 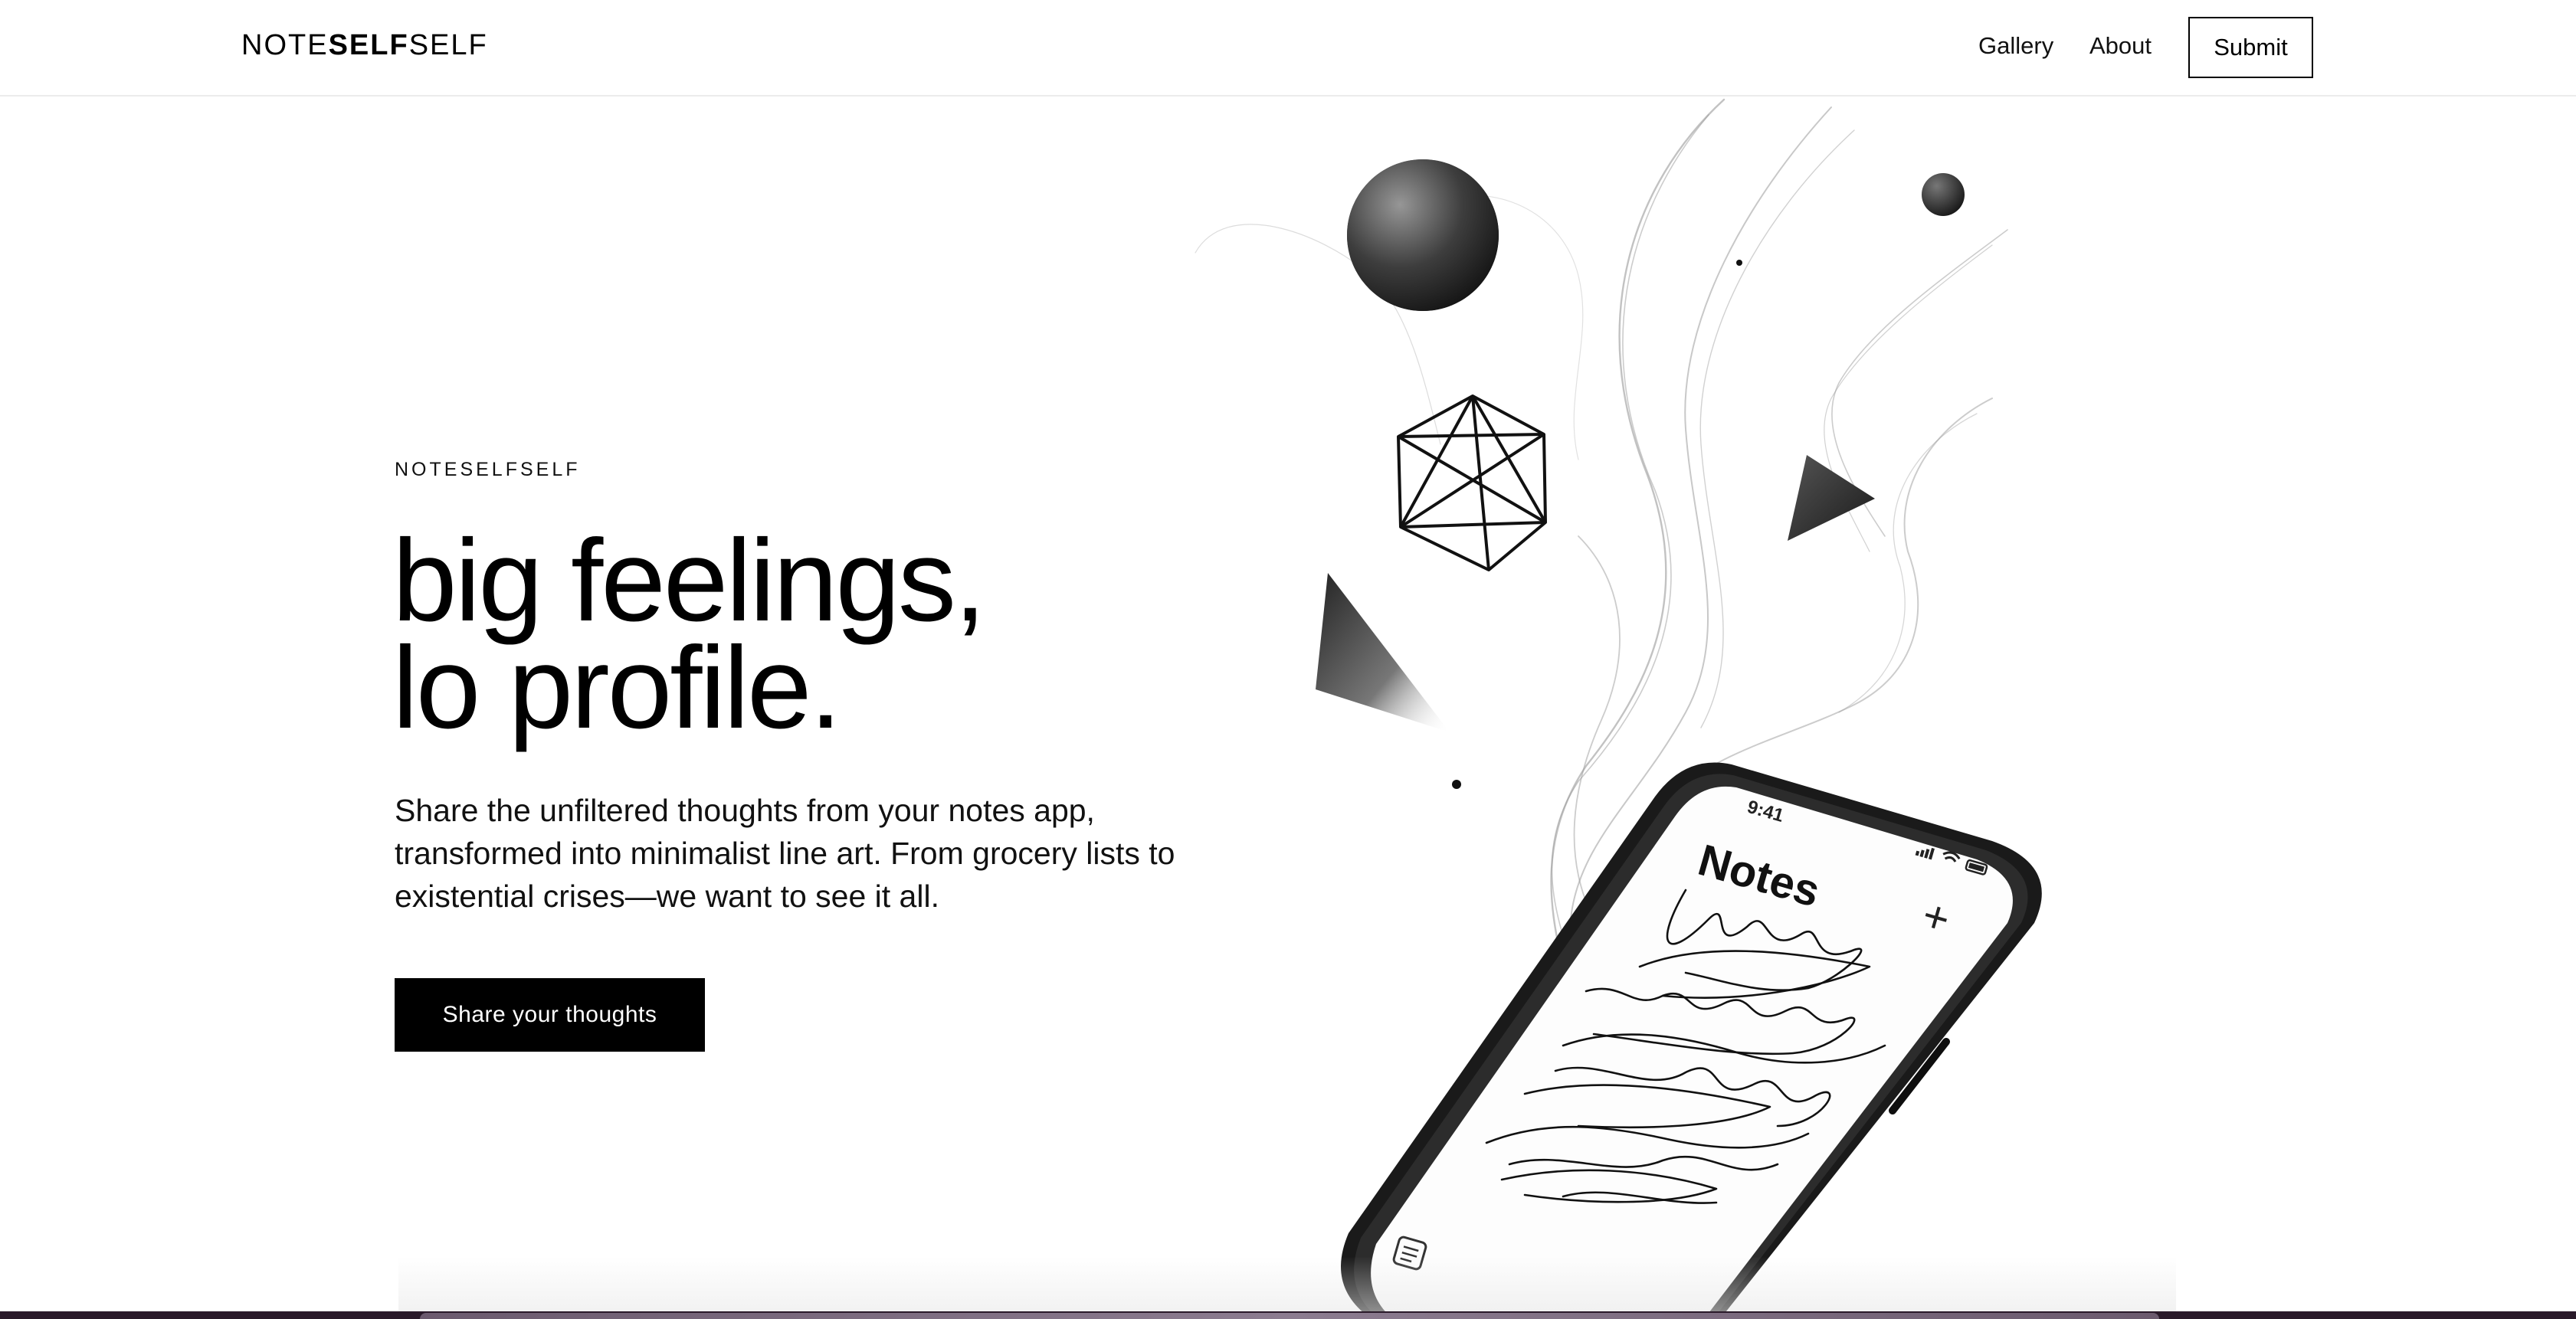 What do you see at coordinates (1287, 1285) in the screenshot?
I see `next-section-shadow` at bounding box center [1287, 1285].